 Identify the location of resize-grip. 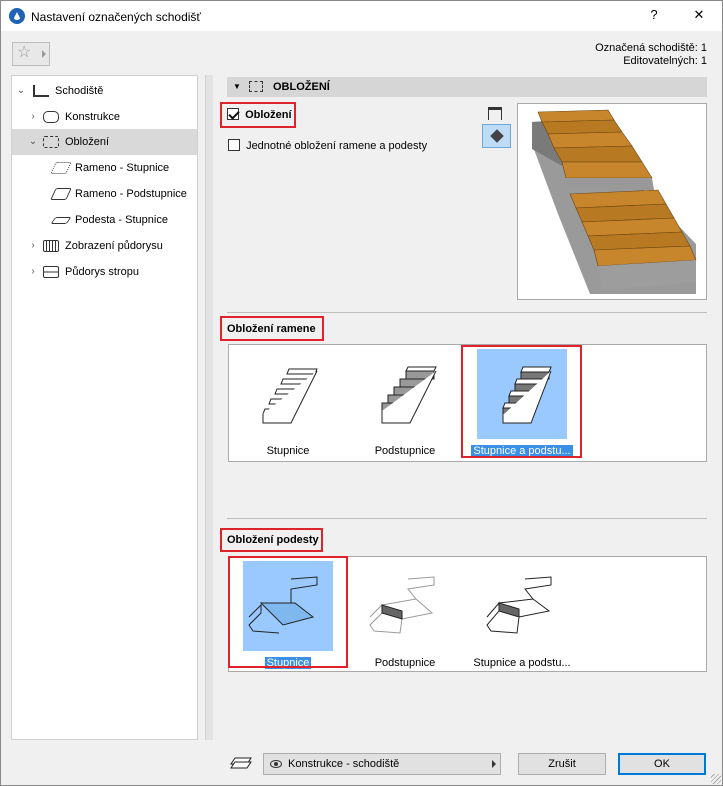
(716, 779).